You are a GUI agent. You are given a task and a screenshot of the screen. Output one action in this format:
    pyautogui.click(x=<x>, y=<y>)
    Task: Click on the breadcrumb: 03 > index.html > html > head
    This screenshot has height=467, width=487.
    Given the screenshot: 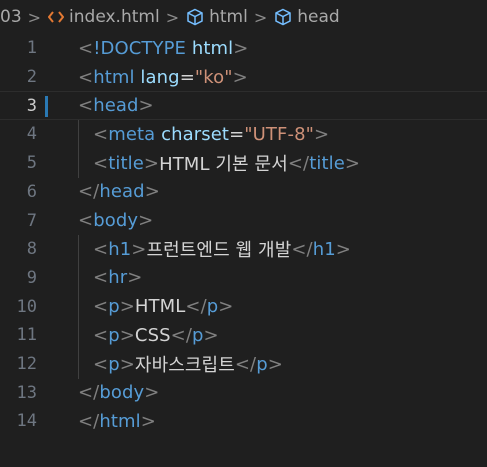 What is the action you would take?
    pyautogui.click(x=243, y=17)
    